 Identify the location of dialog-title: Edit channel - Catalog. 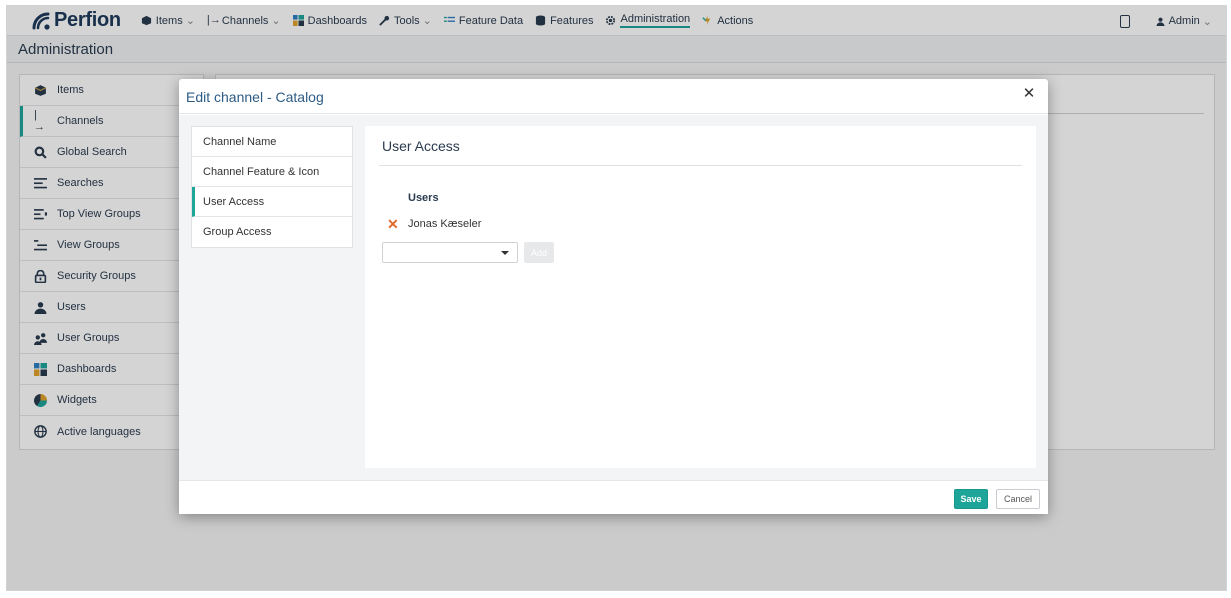
(255, 97).